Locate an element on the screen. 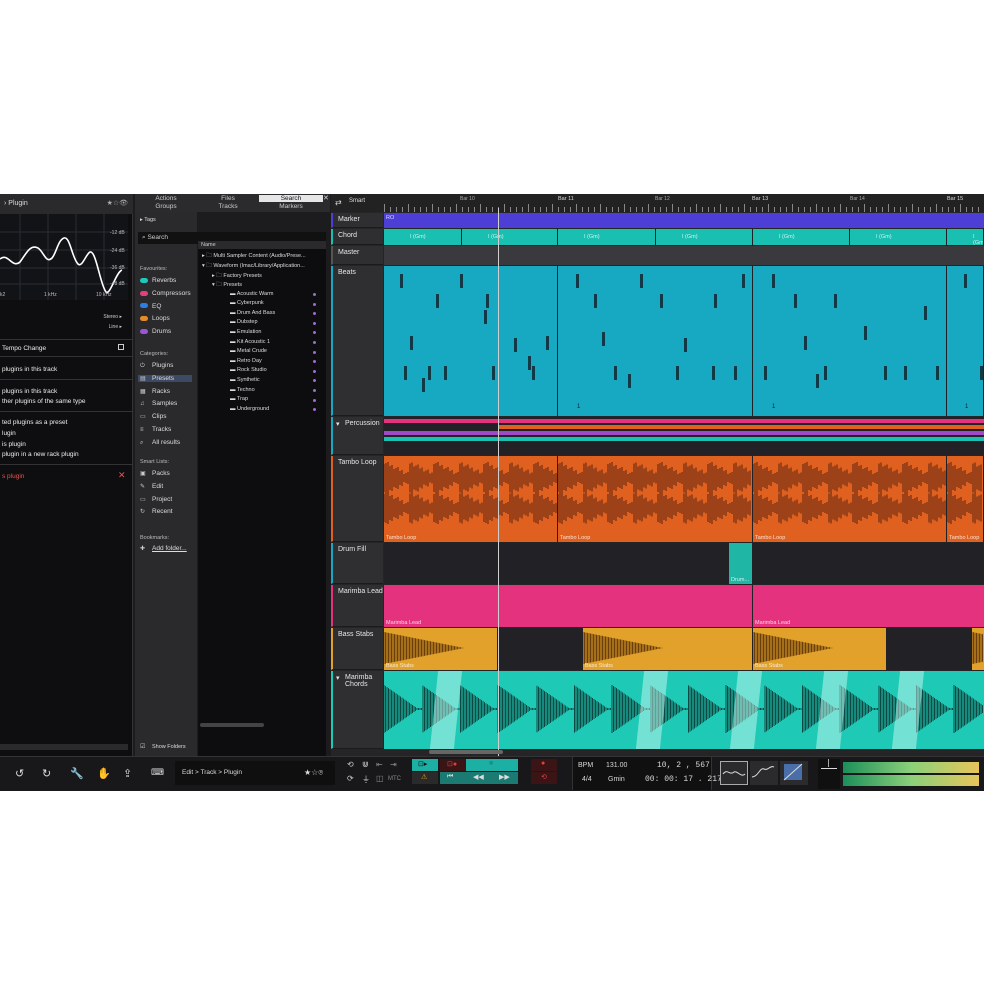  punch-icon: ⇤ is located at coordinates (379, 764).